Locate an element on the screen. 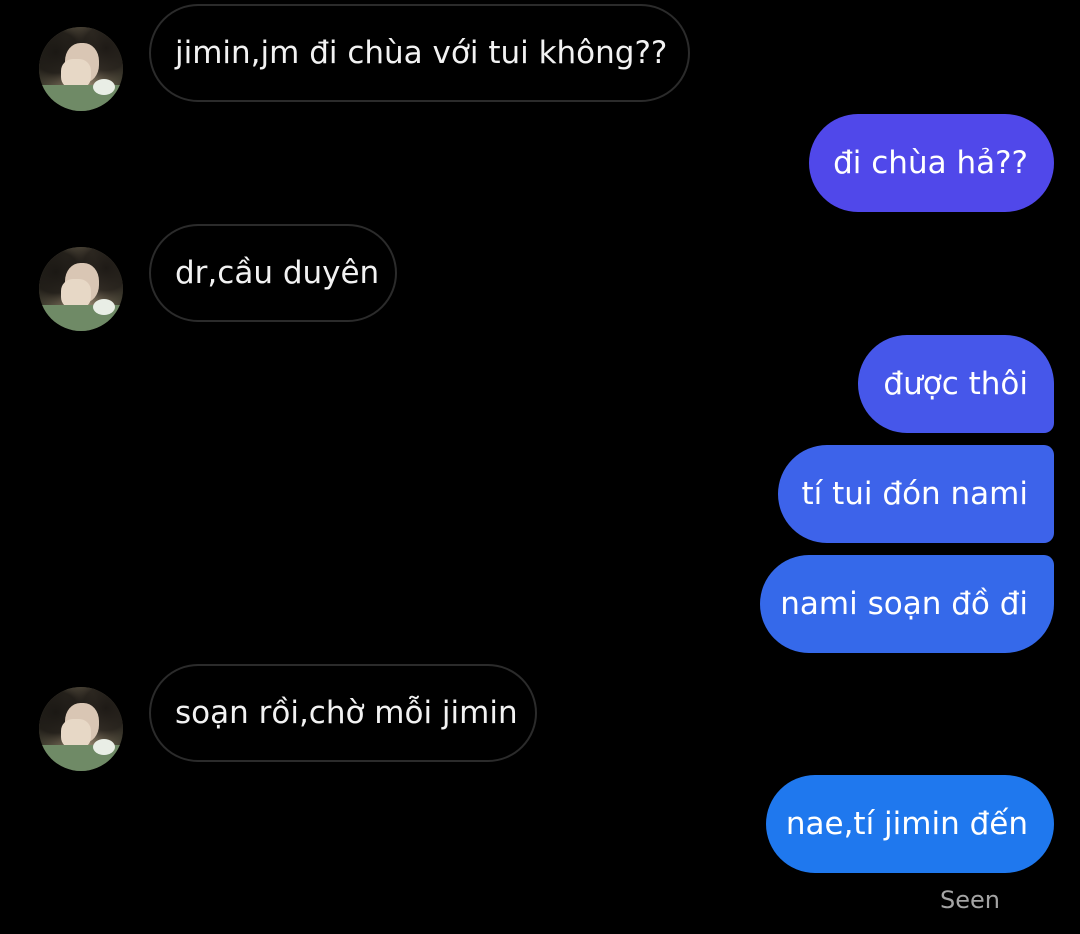 The width and height of the screenshot is (1080, 934). message-text: được thôi is located at coordinates (955, 383).